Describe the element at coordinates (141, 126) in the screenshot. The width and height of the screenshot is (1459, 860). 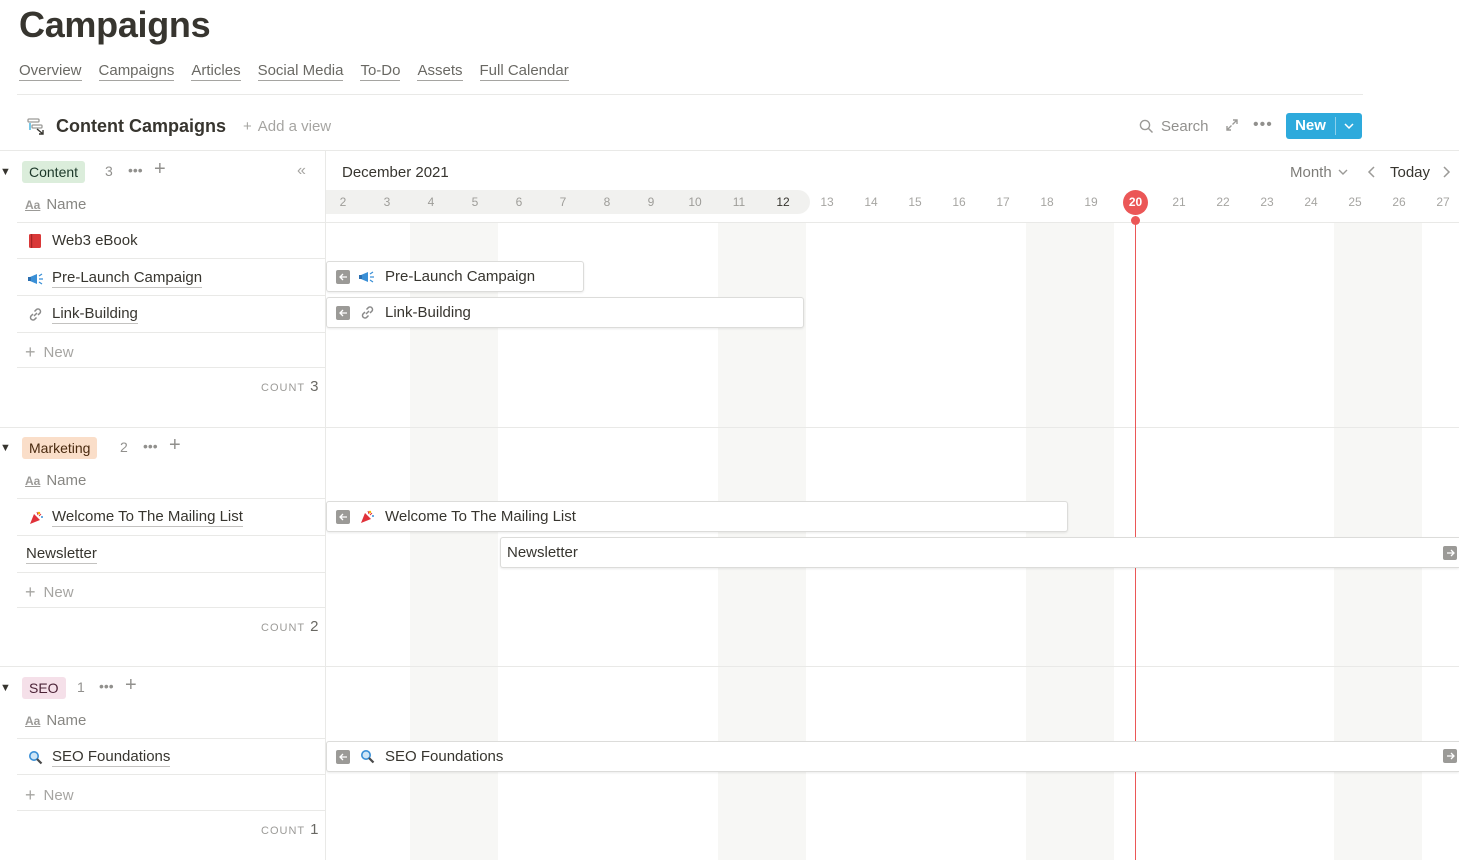
I see `view-name: Content Campaigns` at that location.